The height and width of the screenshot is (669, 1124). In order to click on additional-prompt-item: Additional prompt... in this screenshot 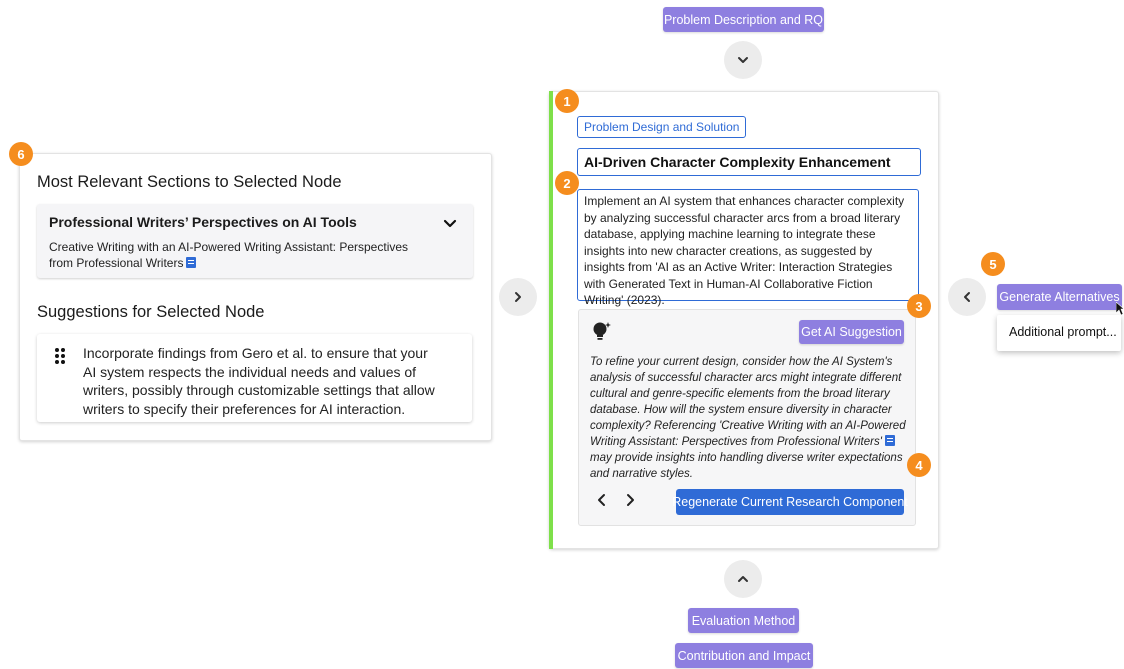, I will do `click(1063, 332)`.